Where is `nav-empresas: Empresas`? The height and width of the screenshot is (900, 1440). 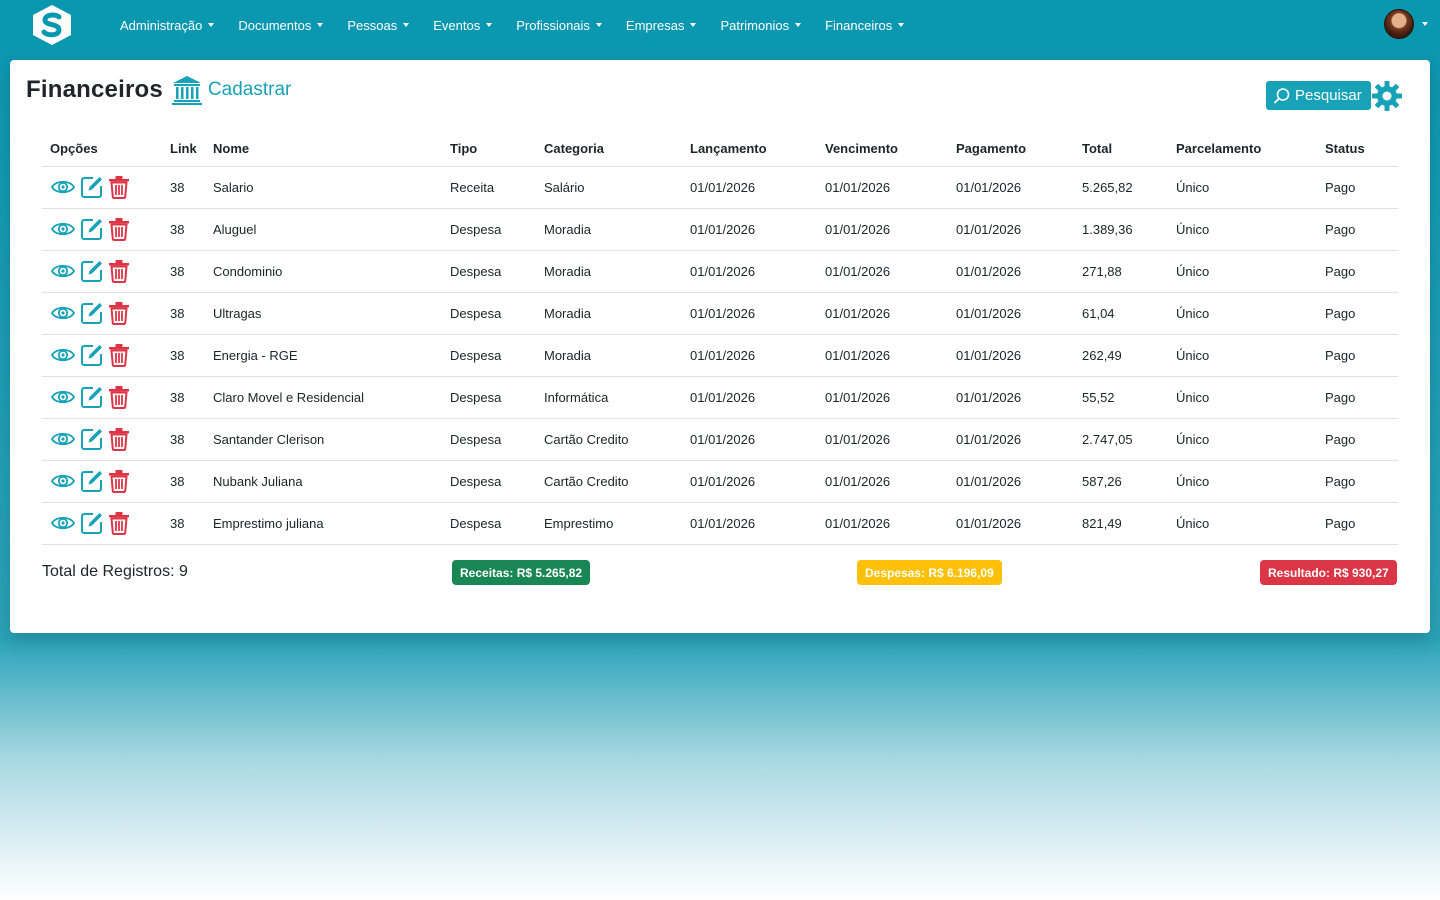
nav-empresas: Empresas is located at coordinates (661, 25).